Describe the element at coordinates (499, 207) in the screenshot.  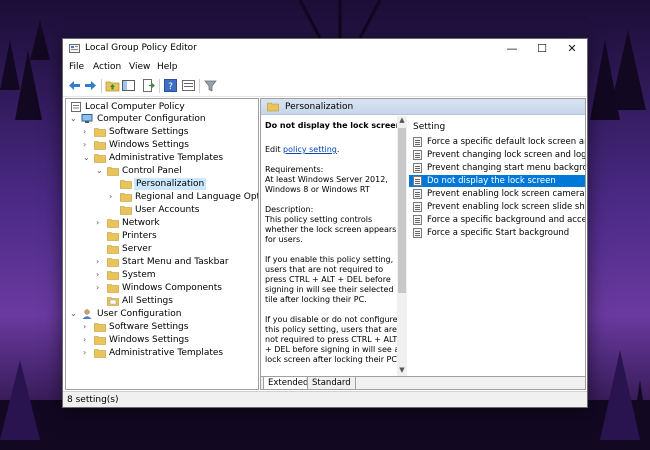
I see `setting-row: Prevent enabling lock screen slide show` at that location.